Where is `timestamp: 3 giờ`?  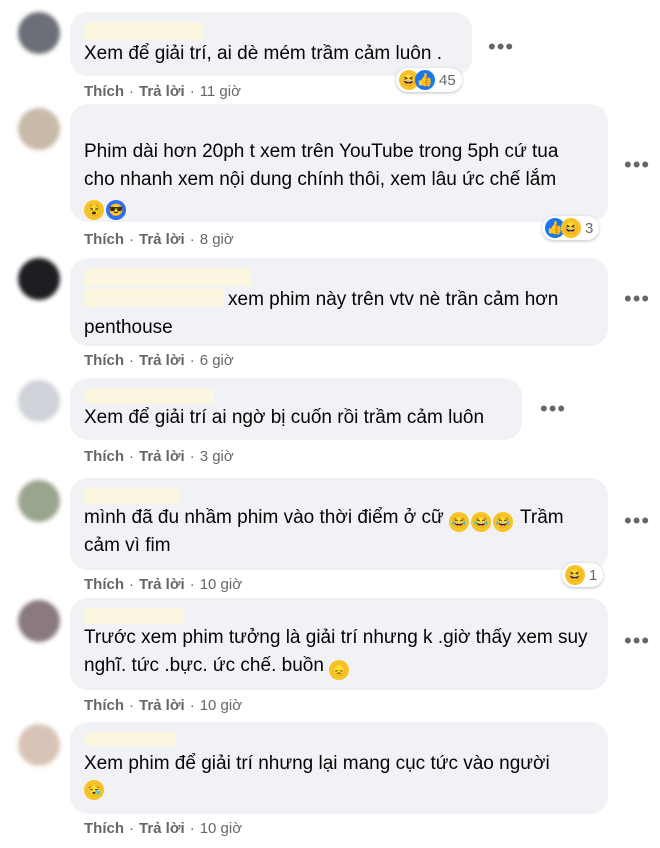 timestamp: 3 giờ is located at coordinates (217, 456).